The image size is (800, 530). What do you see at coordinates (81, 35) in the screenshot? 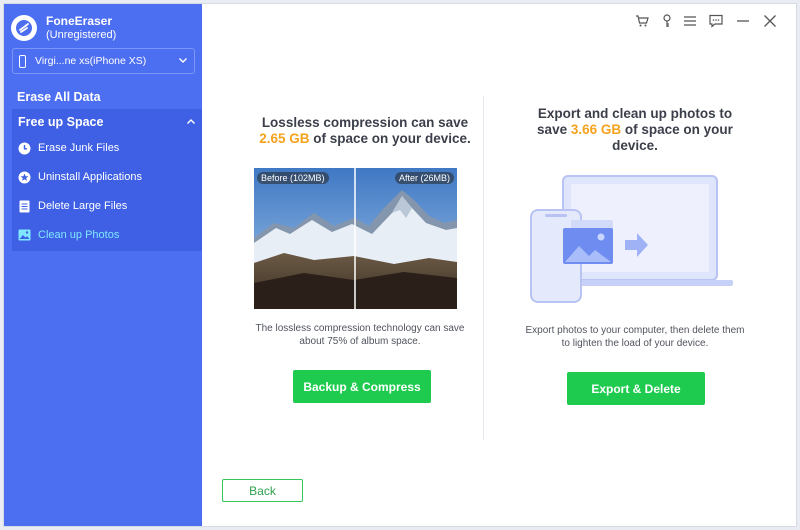
I see `registration-status: (Unregistered)` at bounding box center [81, 35].